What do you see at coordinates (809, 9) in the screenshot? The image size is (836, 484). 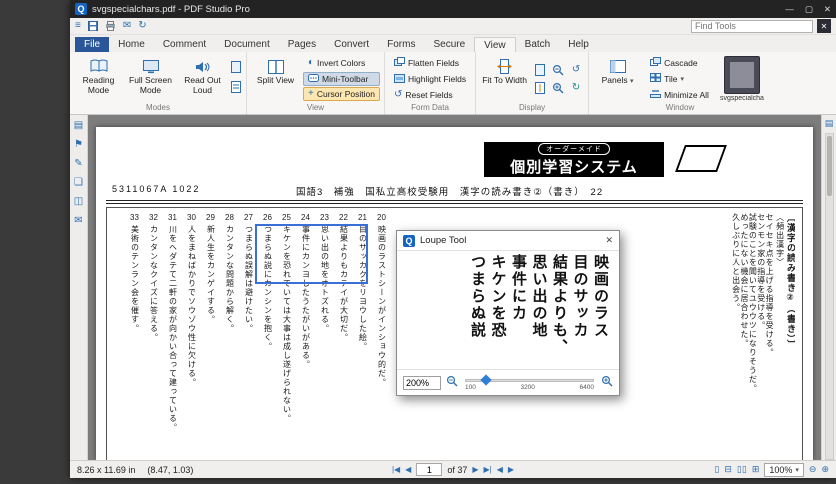 I see `maximize-button: ▢` at bounding box center [809, 9].